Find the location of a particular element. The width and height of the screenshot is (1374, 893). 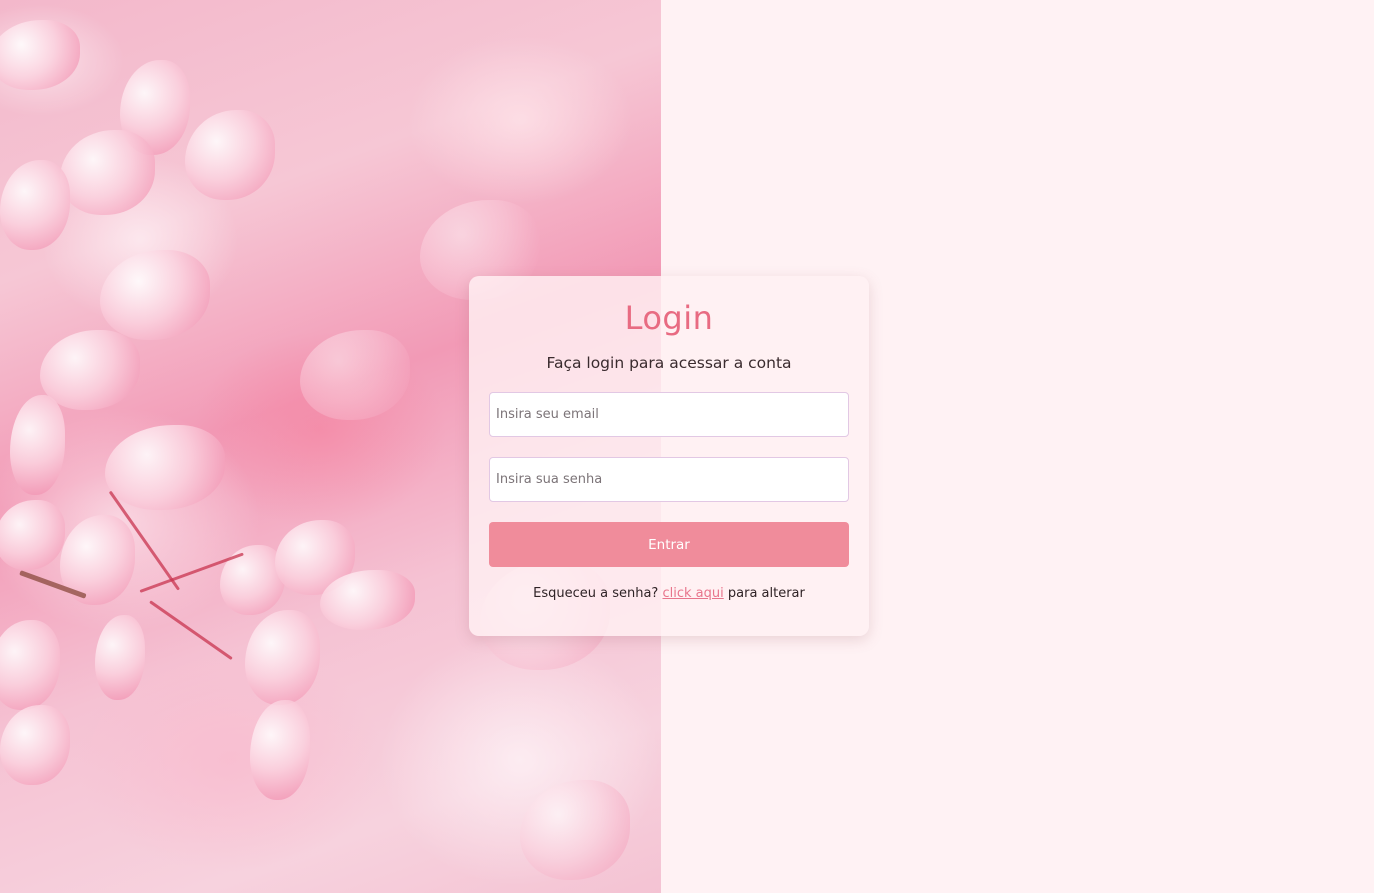

forgot-password-link: click aqui is located at coordinates (692, 593).